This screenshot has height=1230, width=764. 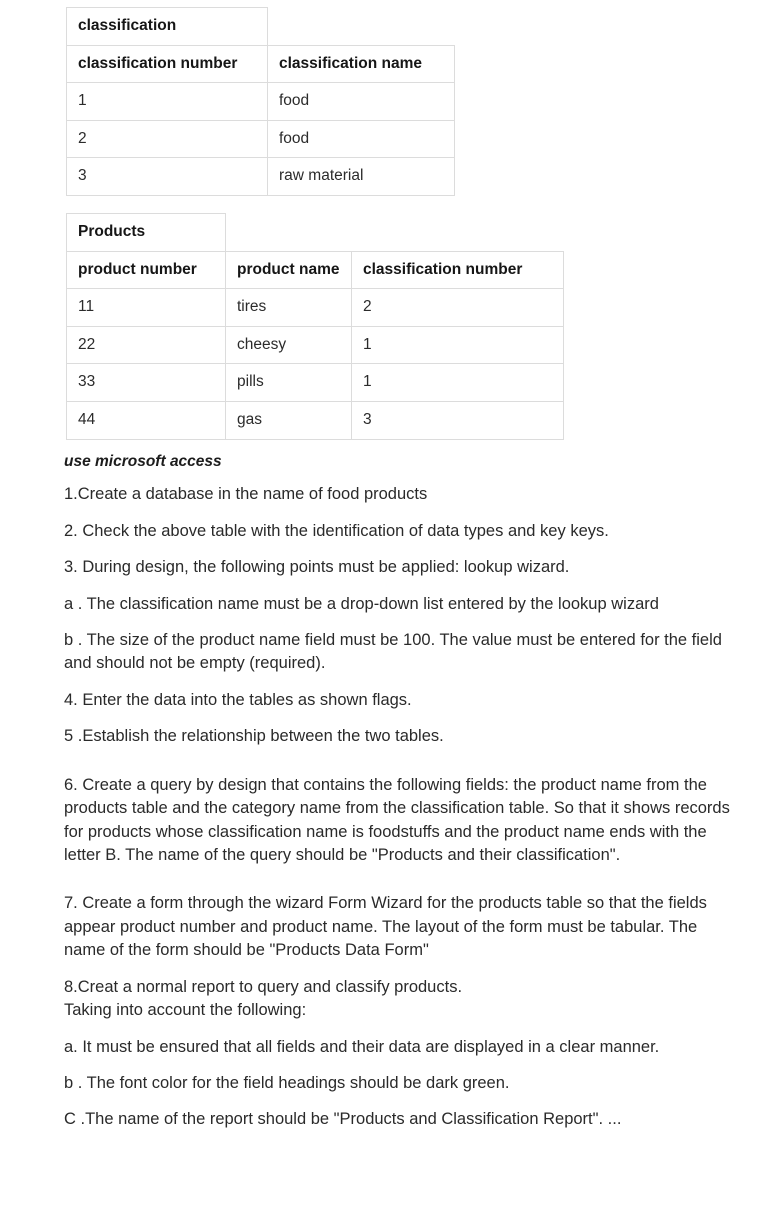 I want to click on cell-product-name: pills, so click(x=288, y=382).